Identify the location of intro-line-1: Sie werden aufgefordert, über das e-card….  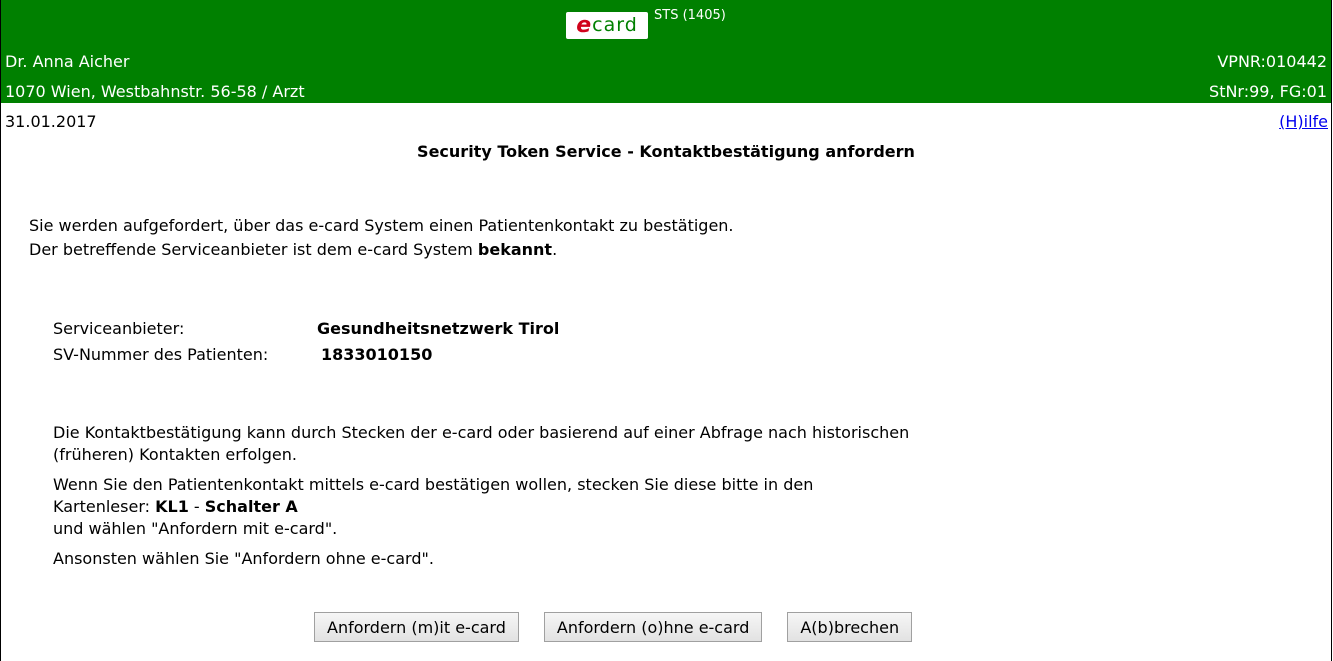
(381, 225).